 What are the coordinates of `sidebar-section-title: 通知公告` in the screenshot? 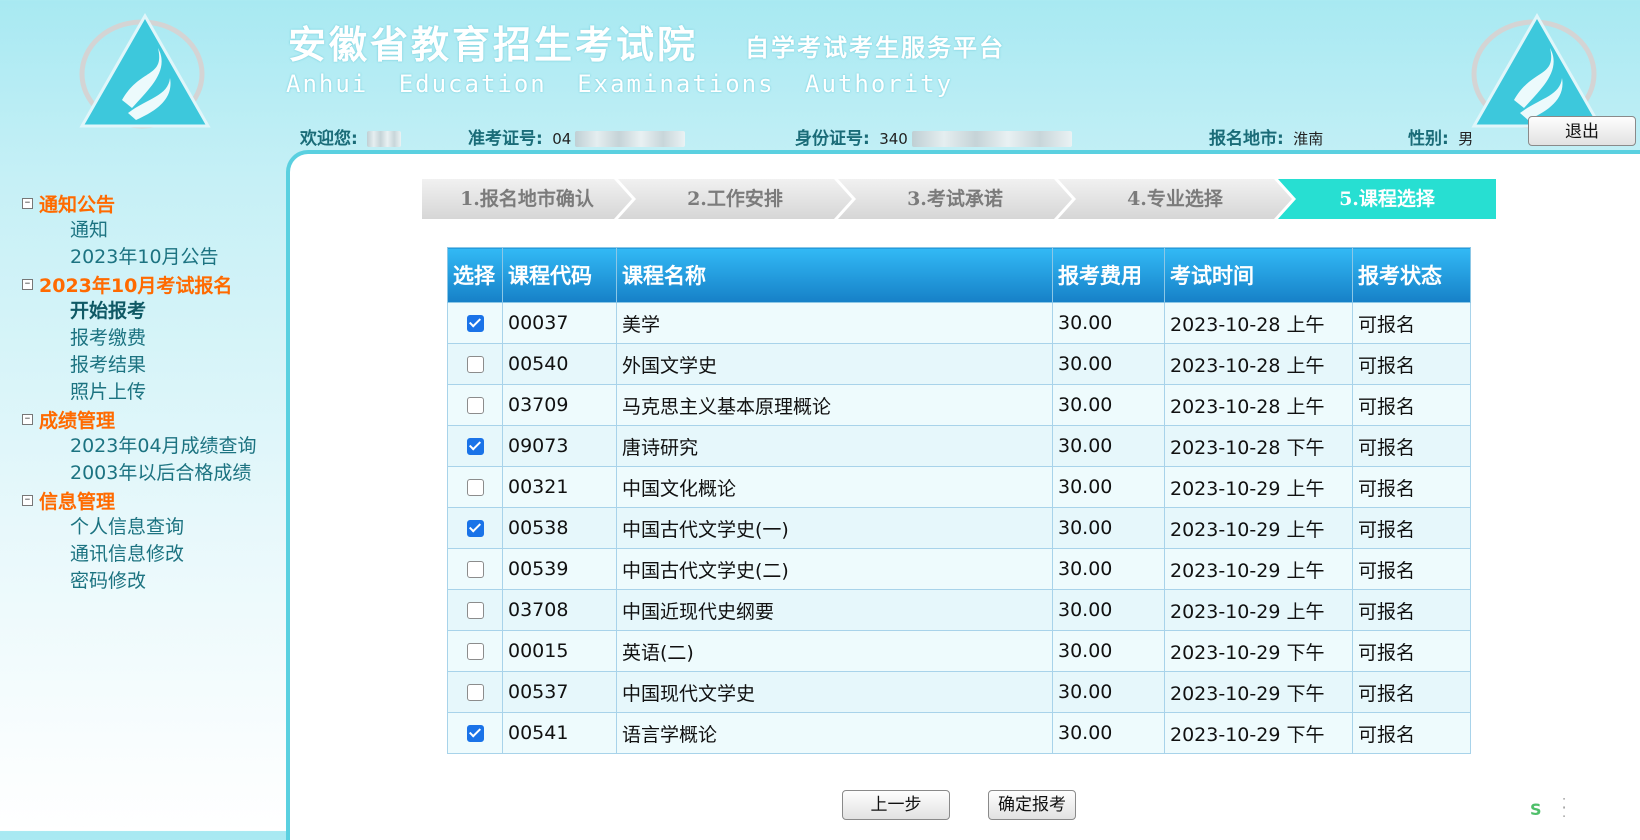 It's located at (77, 203).